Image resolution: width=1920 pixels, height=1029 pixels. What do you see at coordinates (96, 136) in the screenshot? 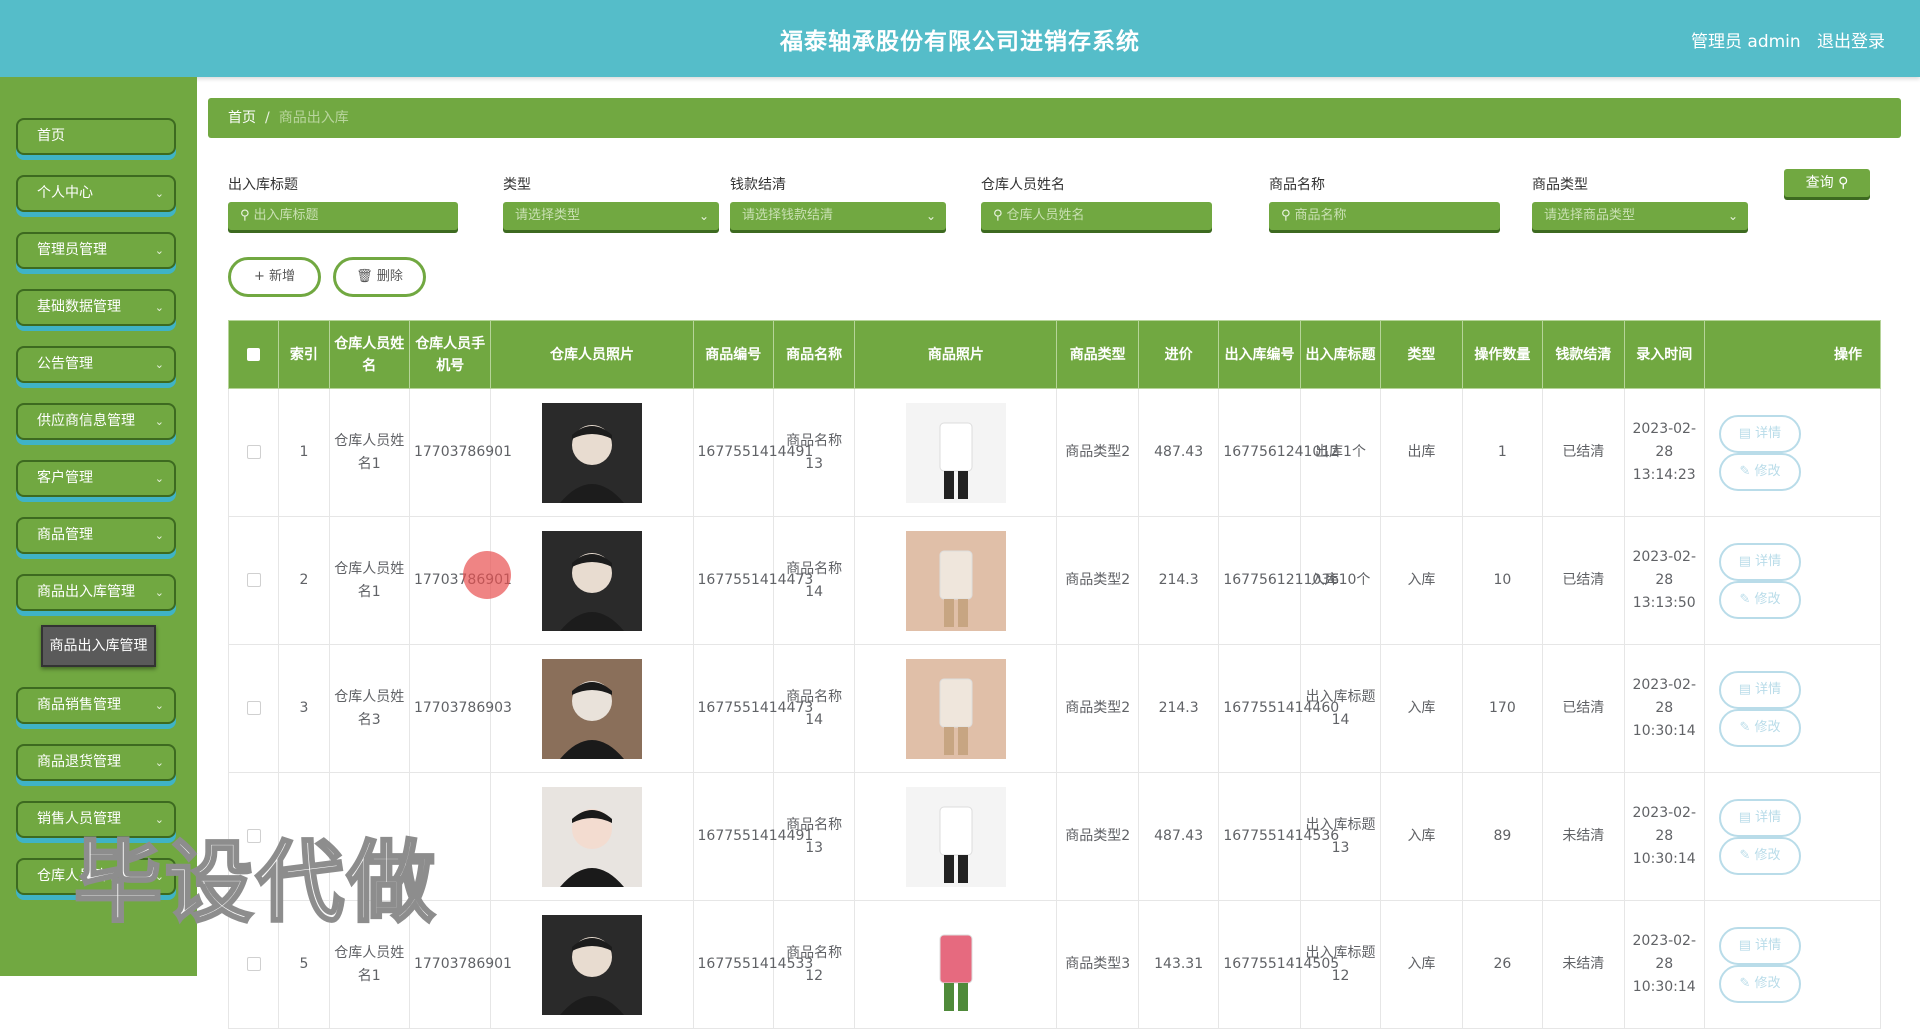
I see `sidebar-item-home: 首页` at bounding box center [96, 136].